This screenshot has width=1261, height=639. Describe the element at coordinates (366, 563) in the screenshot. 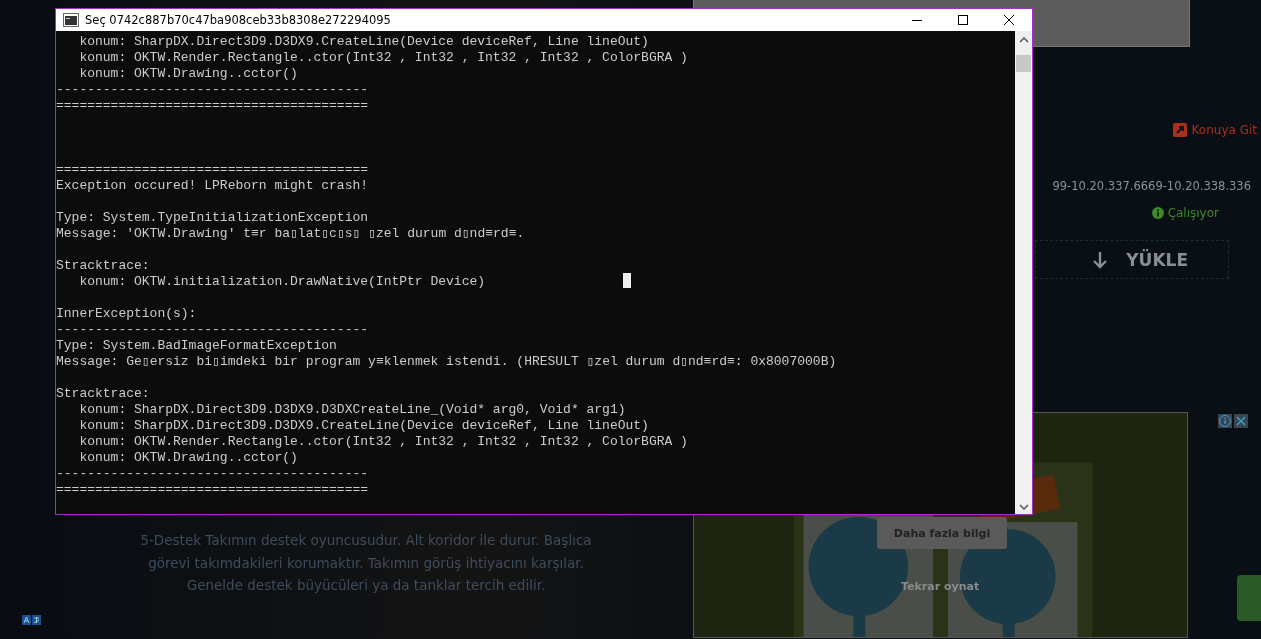

I see `description-paragraph: 5-Destek Takımın destek oyuncusudur. Alt koridor ile durur. Başlıca görevi takımdakileri korumaktır. Takımın görüş ihtiyacını karşılar. Genelde destek büyücüleri ya da tanklar tercih edilir.` at that location.